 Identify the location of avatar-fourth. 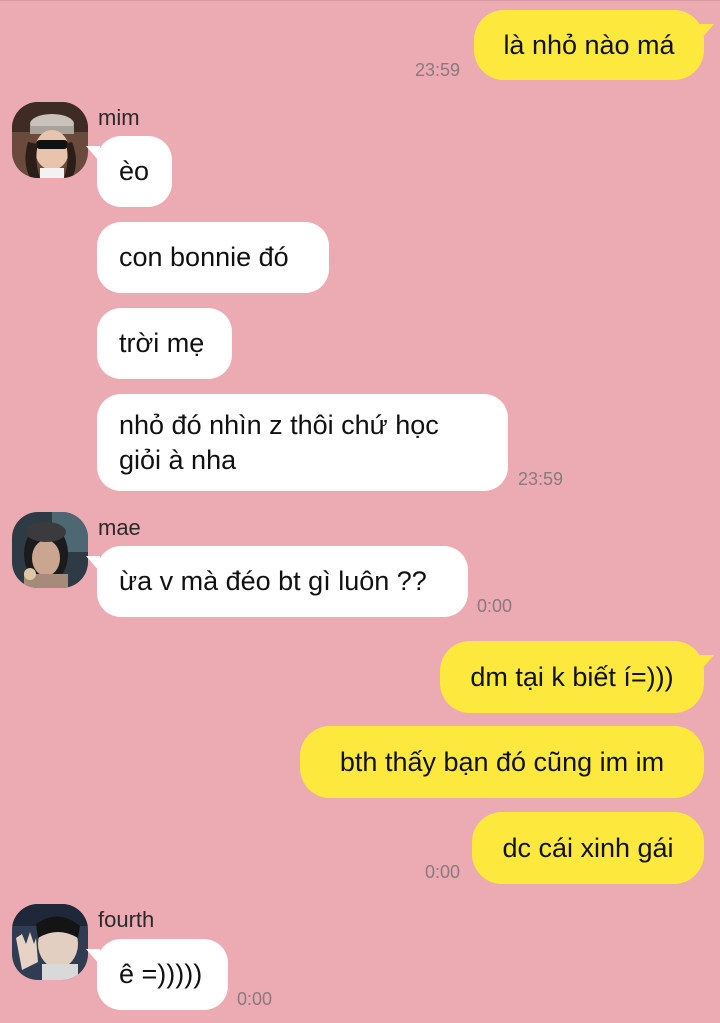
(50, 942).